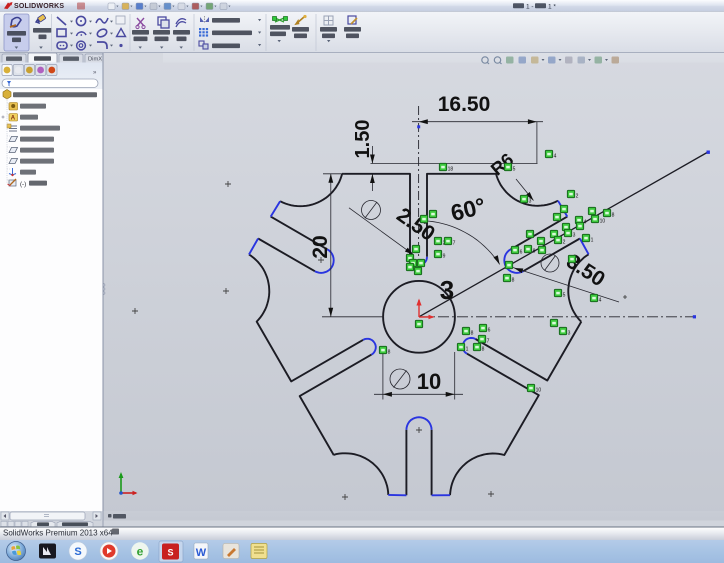 The width and height of the screenshot is (724, 563). Describe the element at coordinates (201, 553) in the screenshot. I see `svg-text: W` at that location.